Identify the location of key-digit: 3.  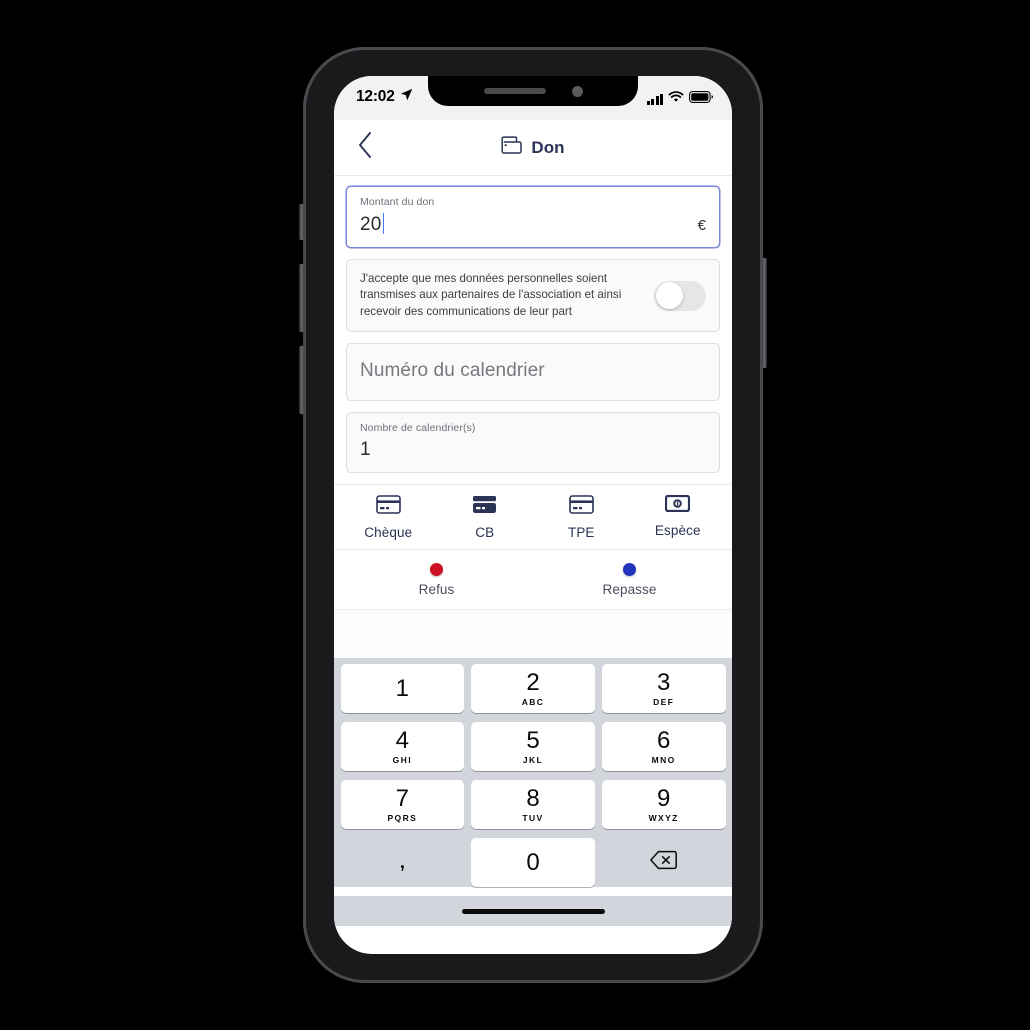
(664, 682).